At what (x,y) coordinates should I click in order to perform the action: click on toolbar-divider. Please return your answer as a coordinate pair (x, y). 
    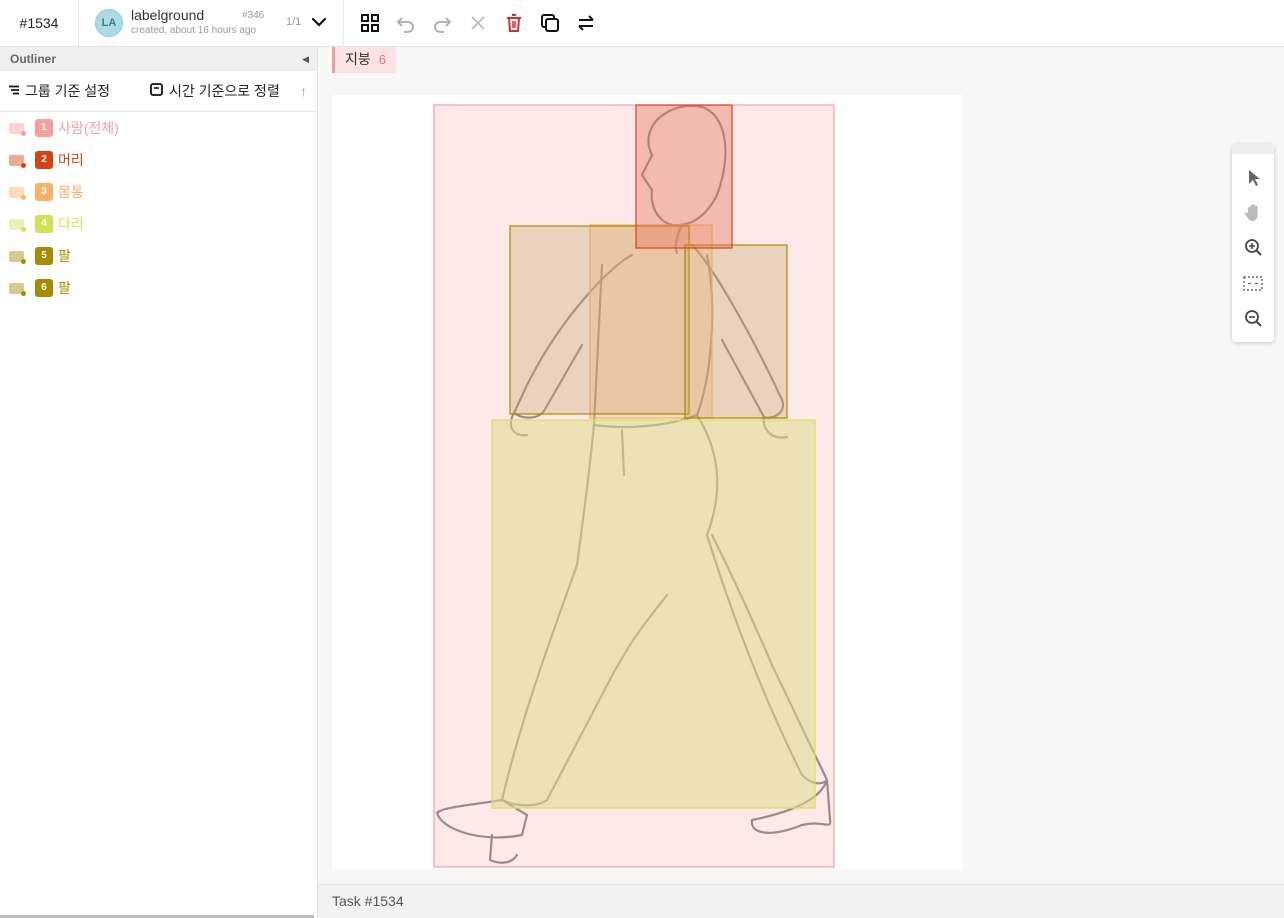
    Looking at the image, I should click on (343, 23).